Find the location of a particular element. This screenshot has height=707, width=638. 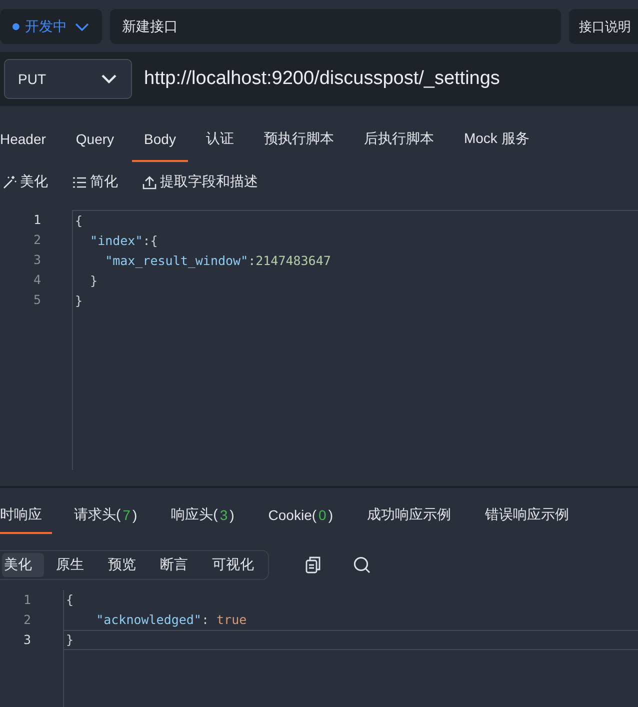

response-tab: 成功响应示例 is located at coordinates (409, 516).